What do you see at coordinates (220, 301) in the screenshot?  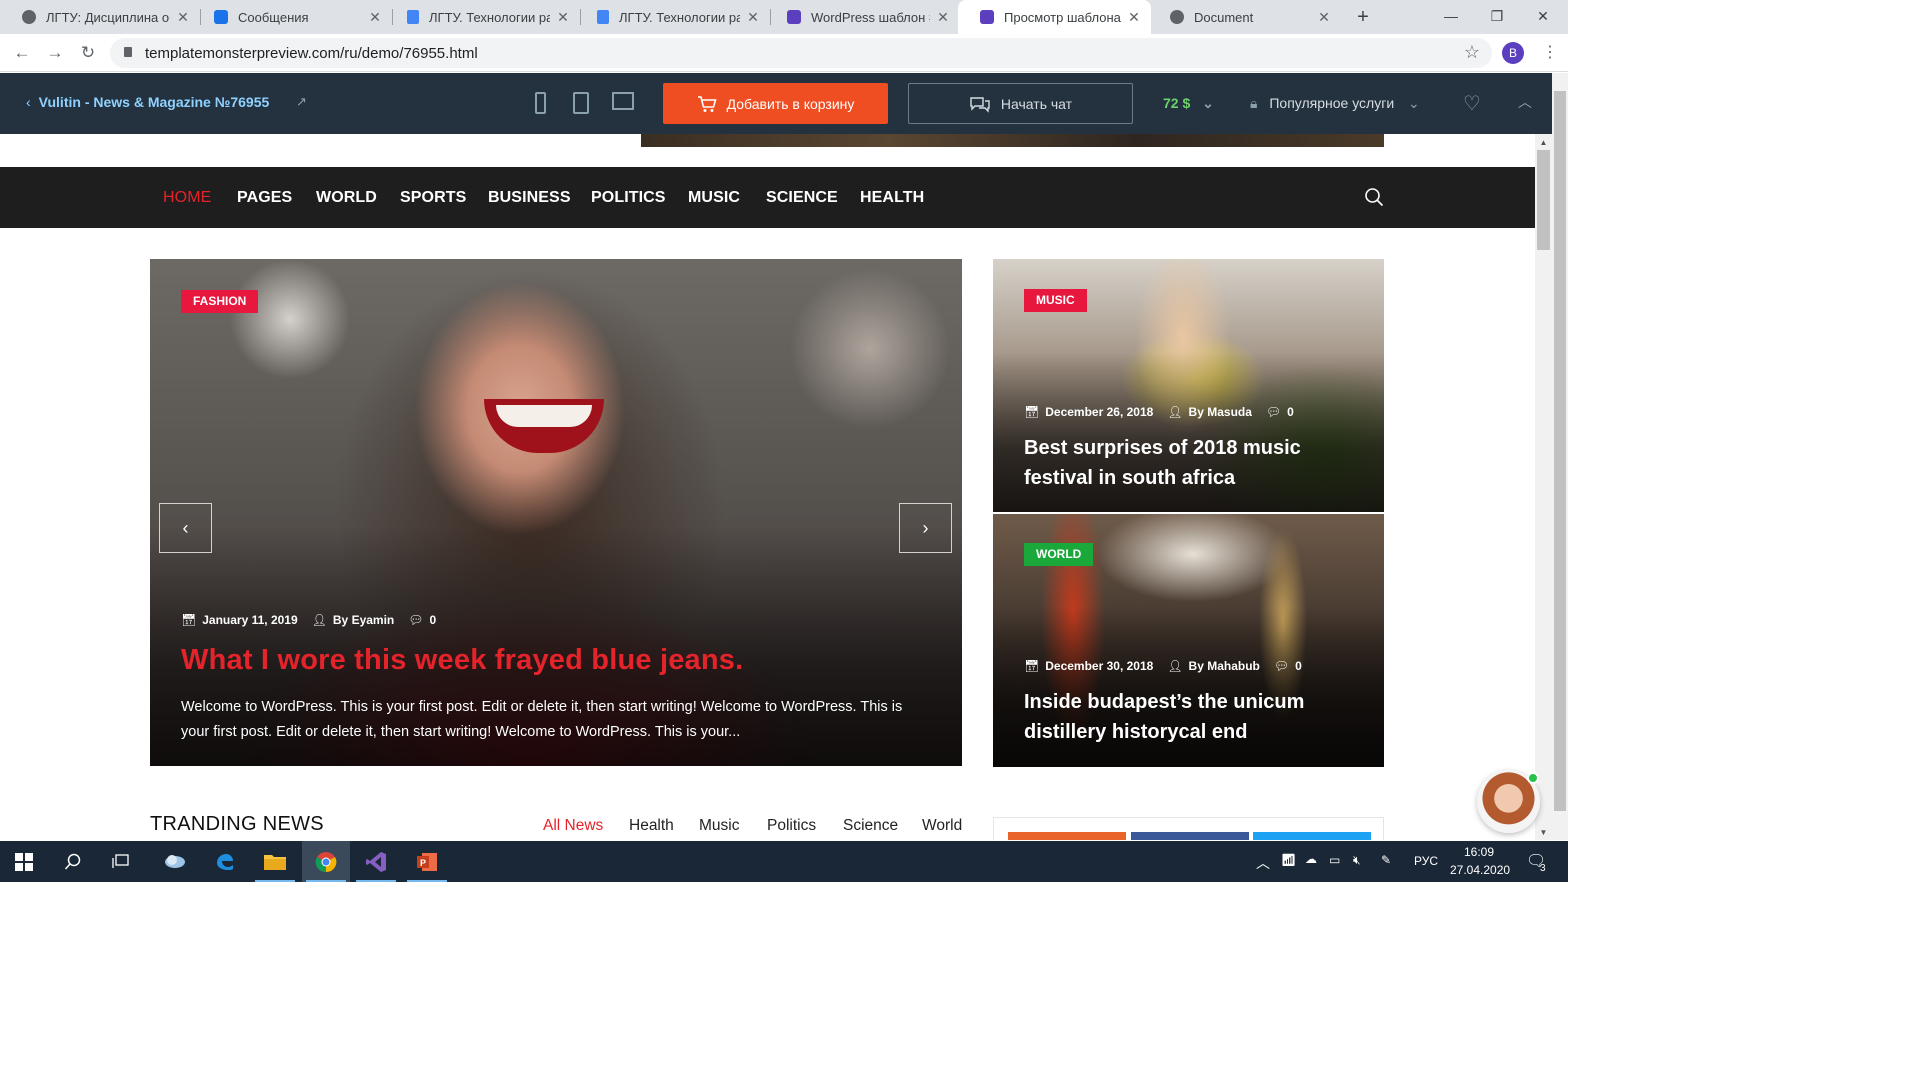 I see `category-badge: FASHION` at bounding box center [220, 301].